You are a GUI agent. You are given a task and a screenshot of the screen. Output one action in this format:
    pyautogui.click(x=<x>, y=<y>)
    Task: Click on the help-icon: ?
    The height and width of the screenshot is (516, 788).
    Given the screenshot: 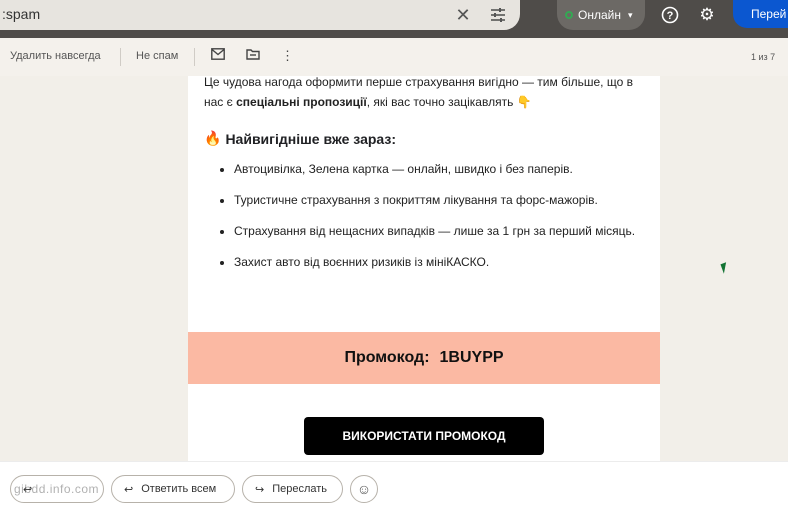 What is the action you would take?
    pyautogui.click(x=670, y=15)
    